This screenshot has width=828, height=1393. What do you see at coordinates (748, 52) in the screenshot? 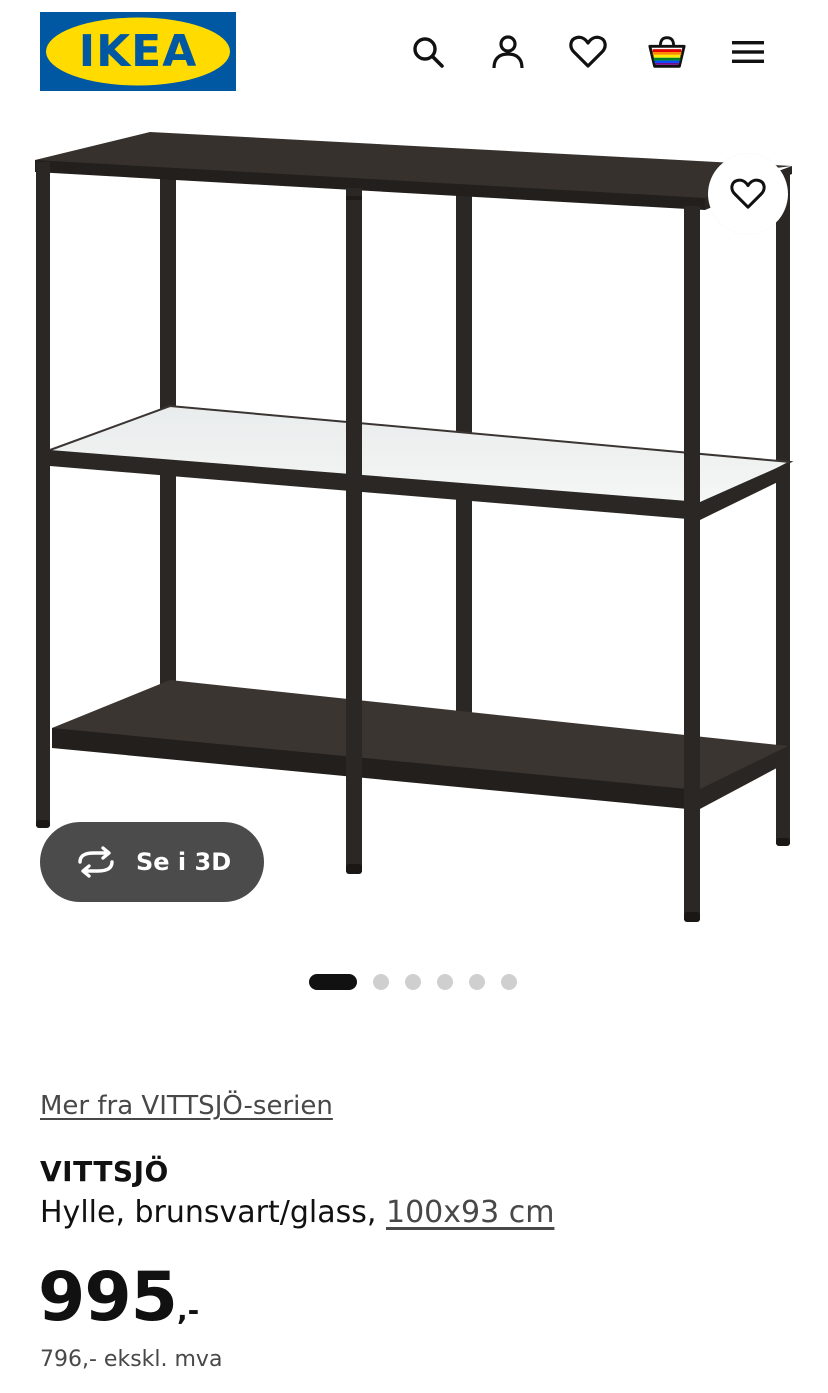
I see `menu-icon` at bounding box center [748, 52].